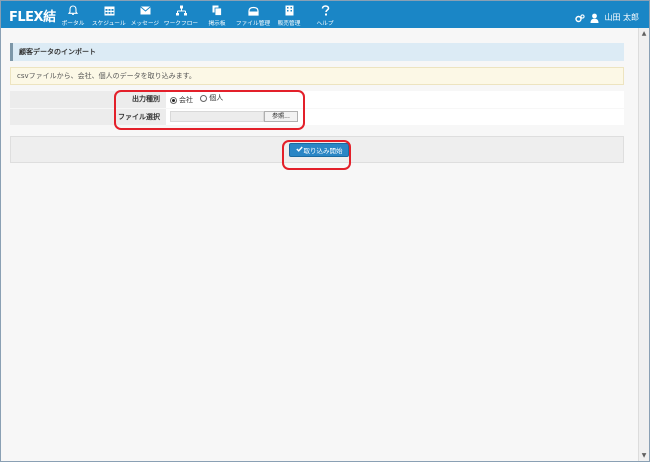  What do you see at coordinates (289, 23) in the screenshot?
I see `nav-sales-label: 販売管理` at bounding box center [289, 23].